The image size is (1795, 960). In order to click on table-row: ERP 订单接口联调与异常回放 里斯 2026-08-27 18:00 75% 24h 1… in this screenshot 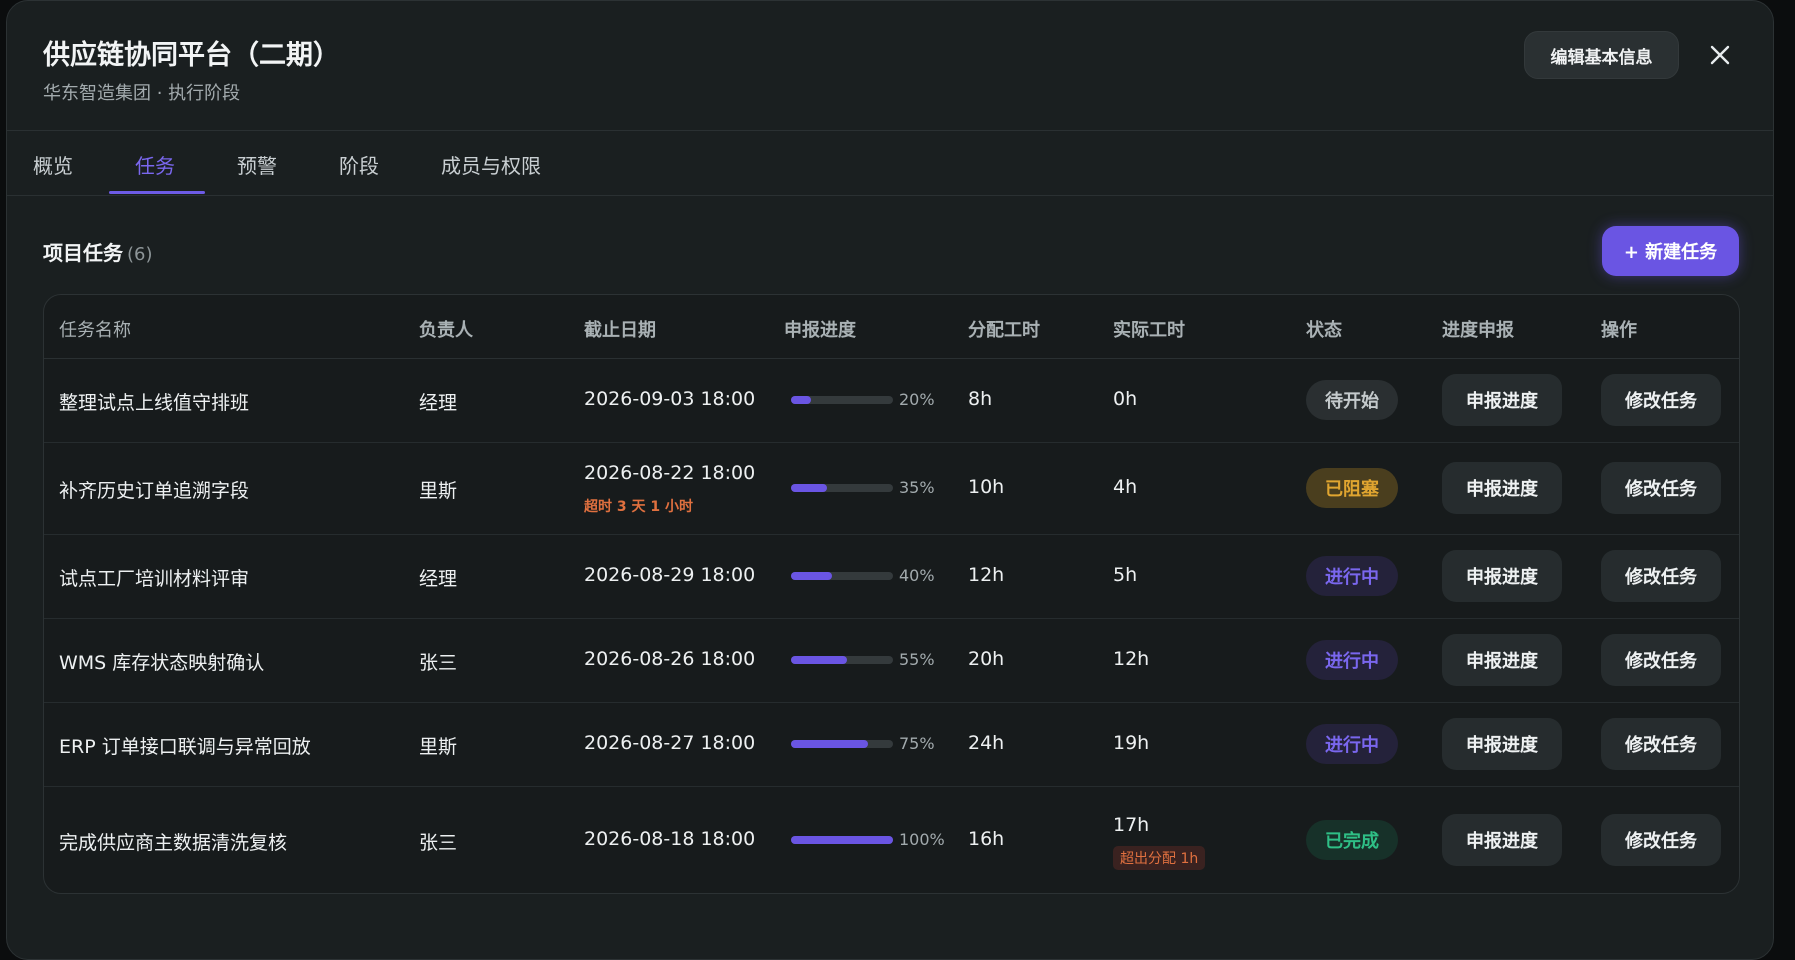, I will do `click(891, 744)`.